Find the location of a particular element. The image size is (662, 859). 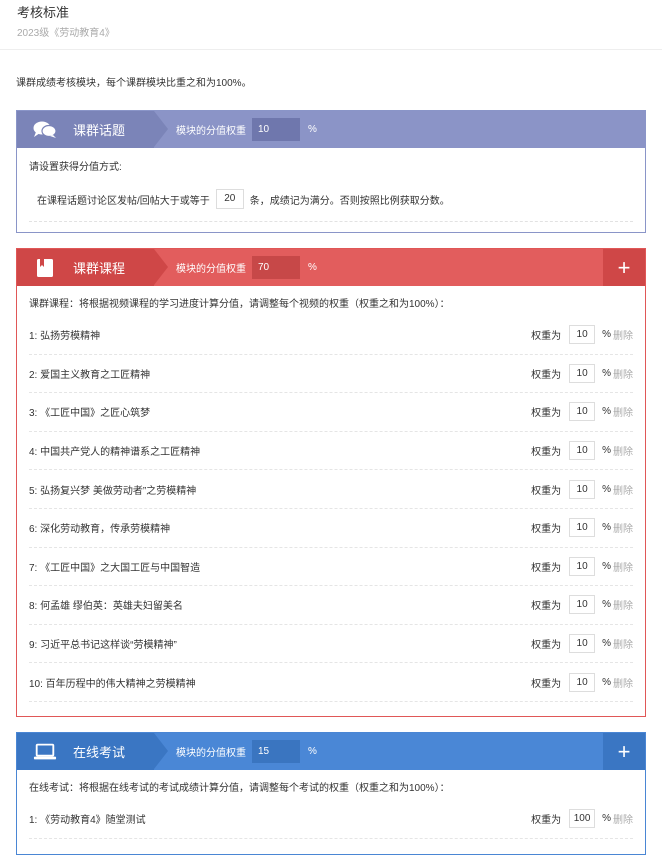

exam-module-bar: 在线考试 模块的分值权重 15 % + is located at coordinates (331, 751).